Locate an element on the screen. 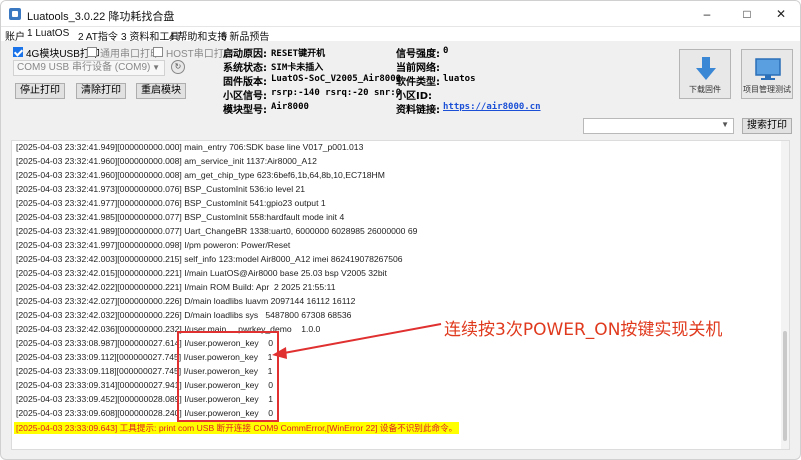 The height and width of the screenshot is (460, 801). firmware-version-label: 固件版本: is located at coordinates (245, 82).